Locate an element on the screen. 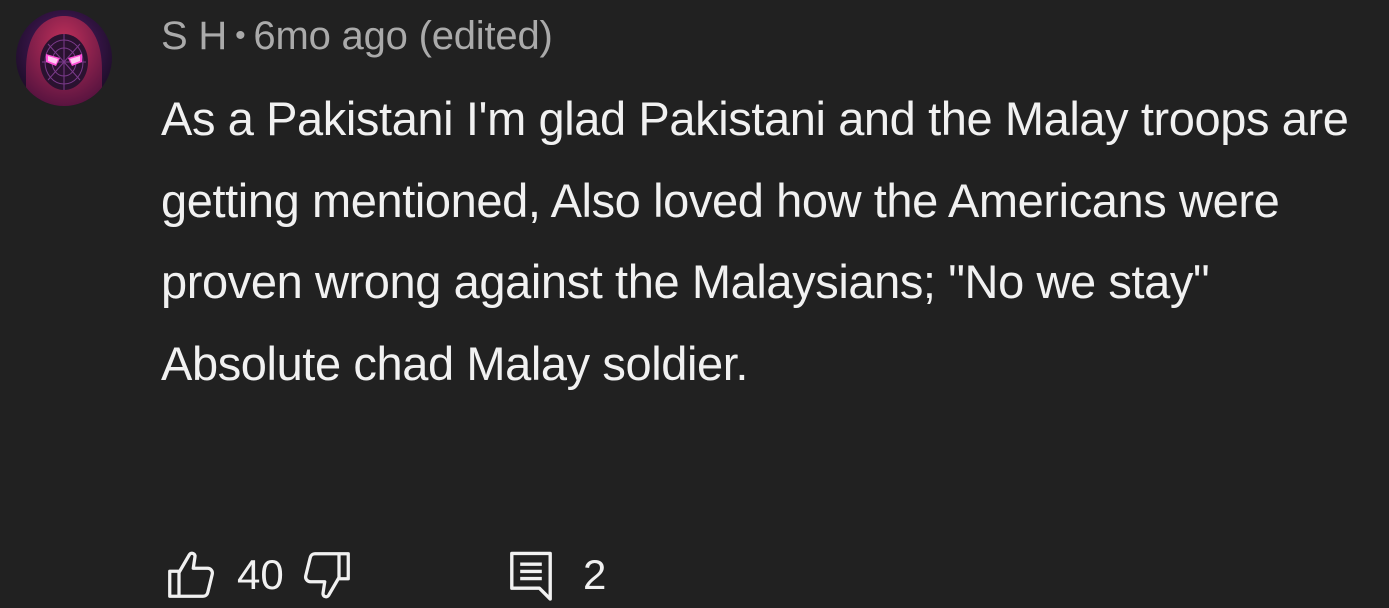 Image resolution: width=1389 pixels, height=608 pixels. author-name: S H is located at coordinates (194, 36).